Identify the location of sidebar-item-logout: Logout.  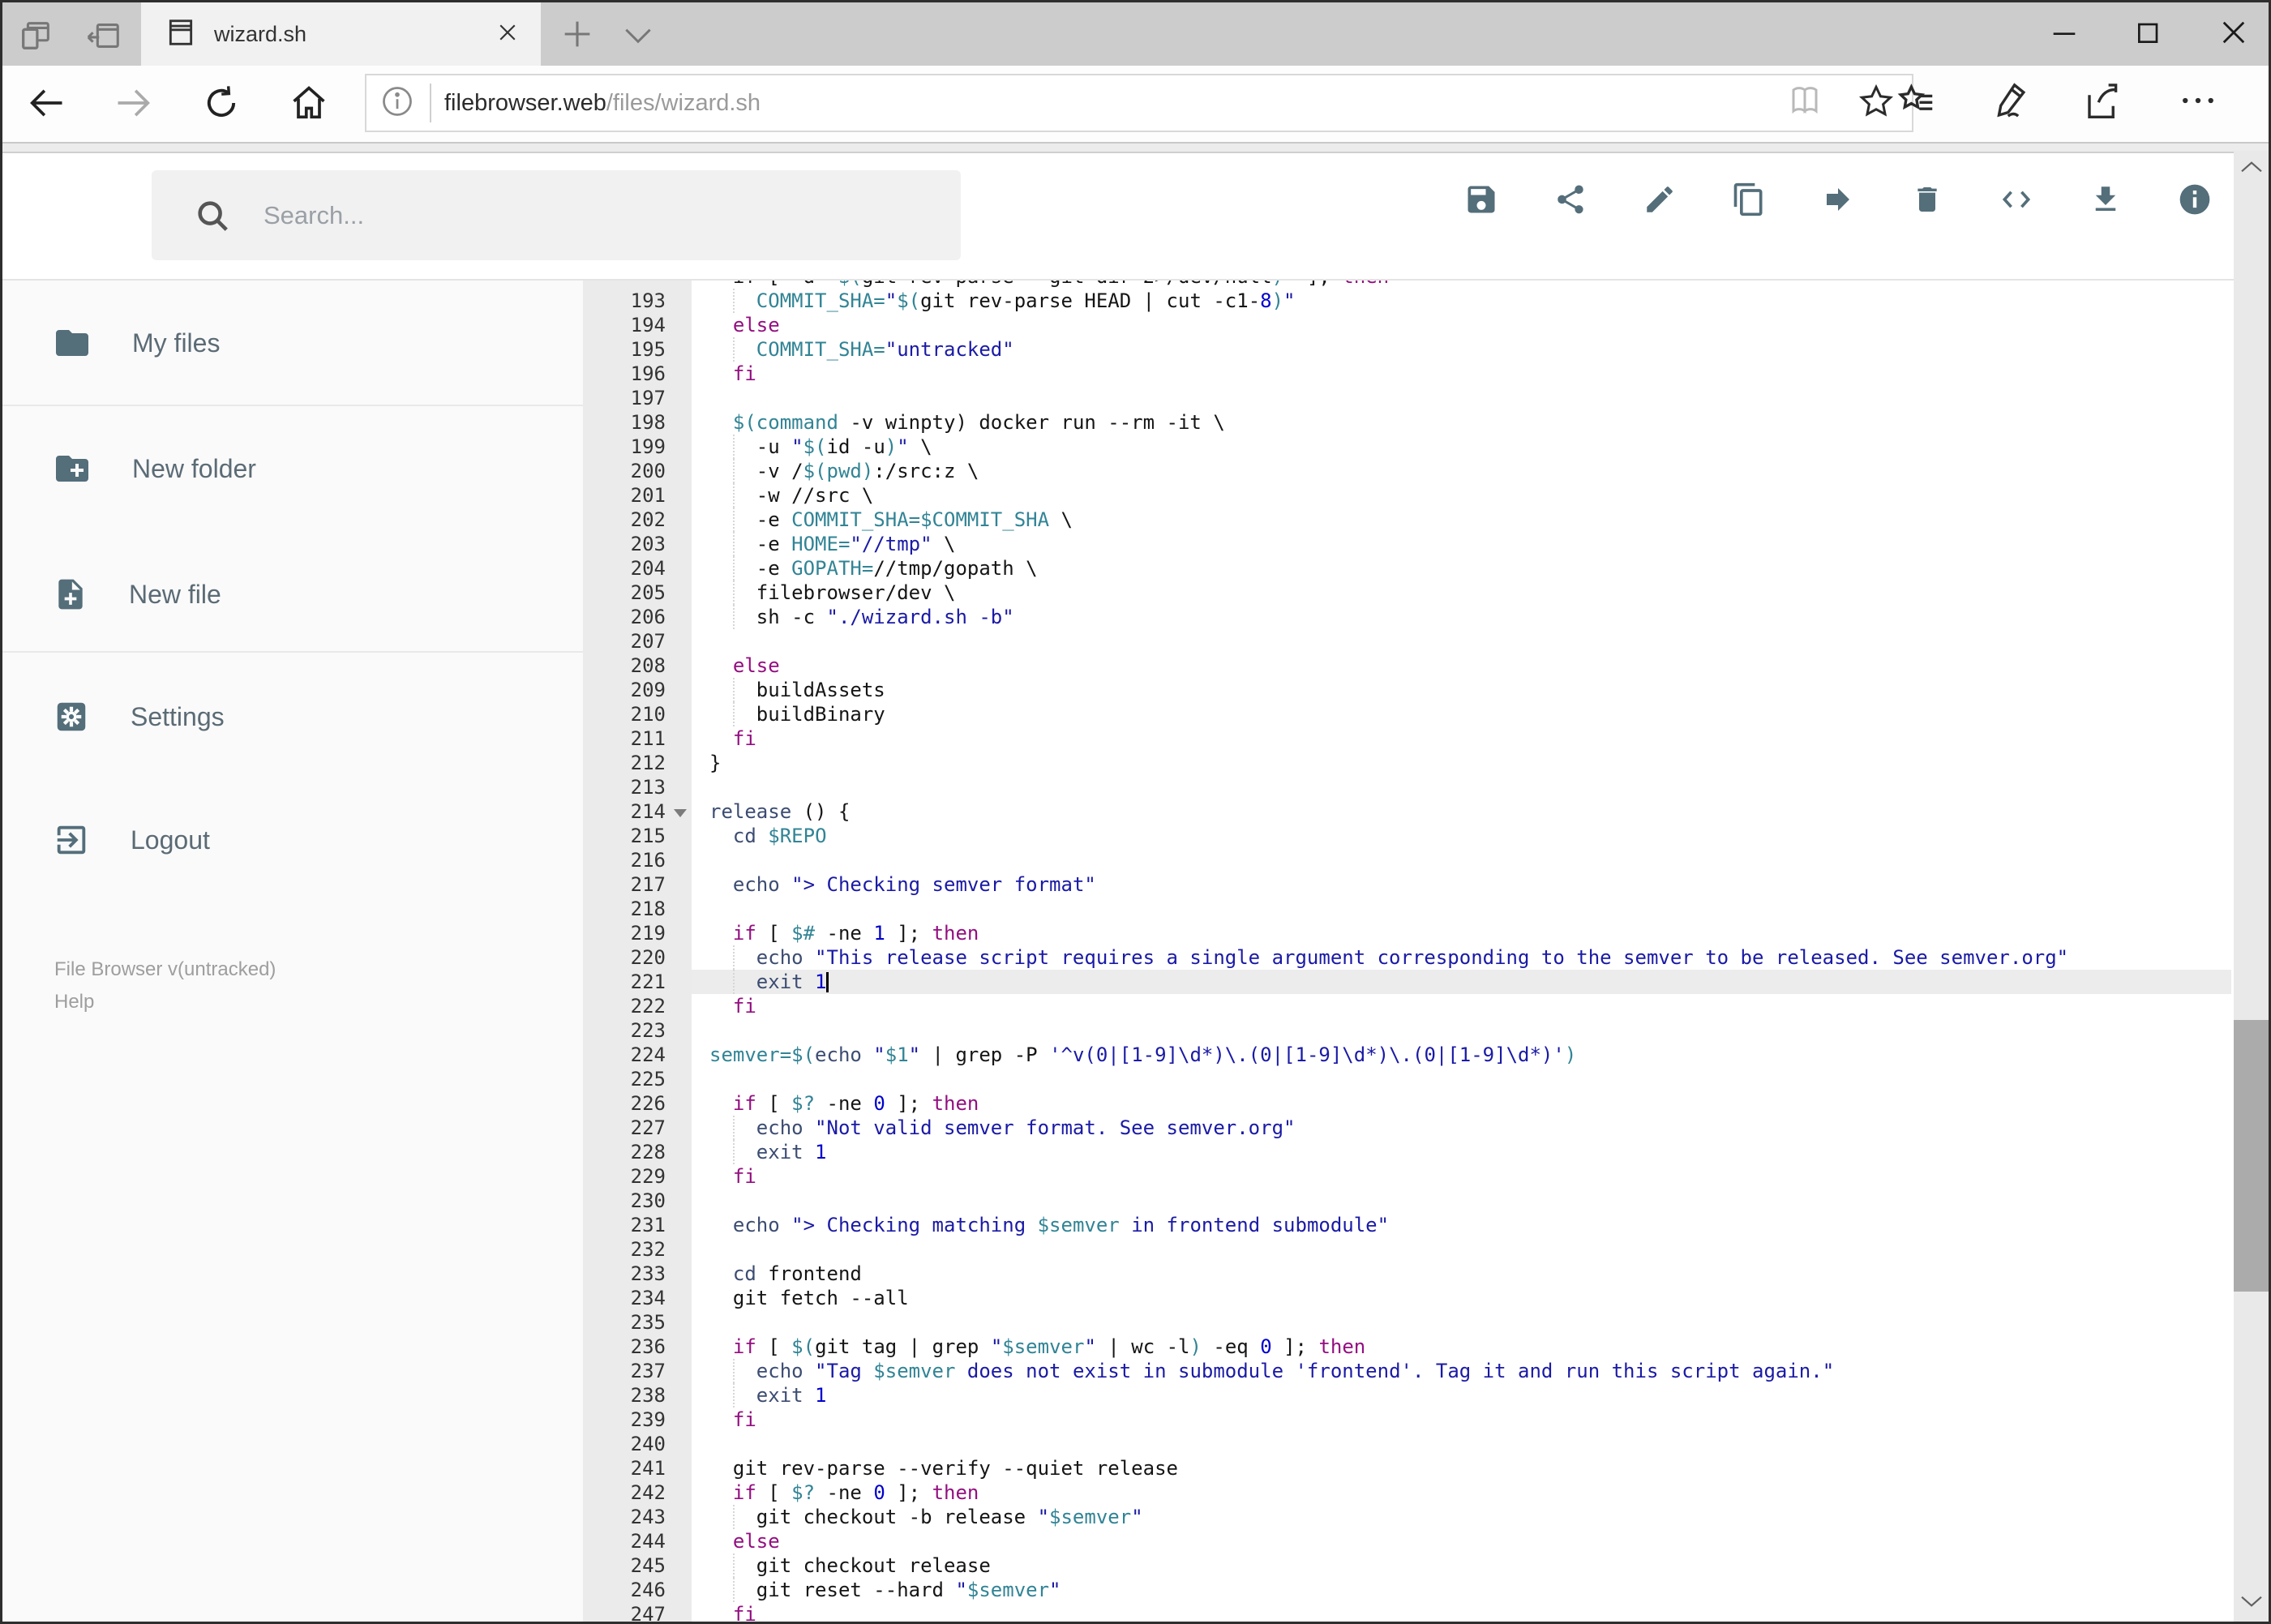
(293, 840).